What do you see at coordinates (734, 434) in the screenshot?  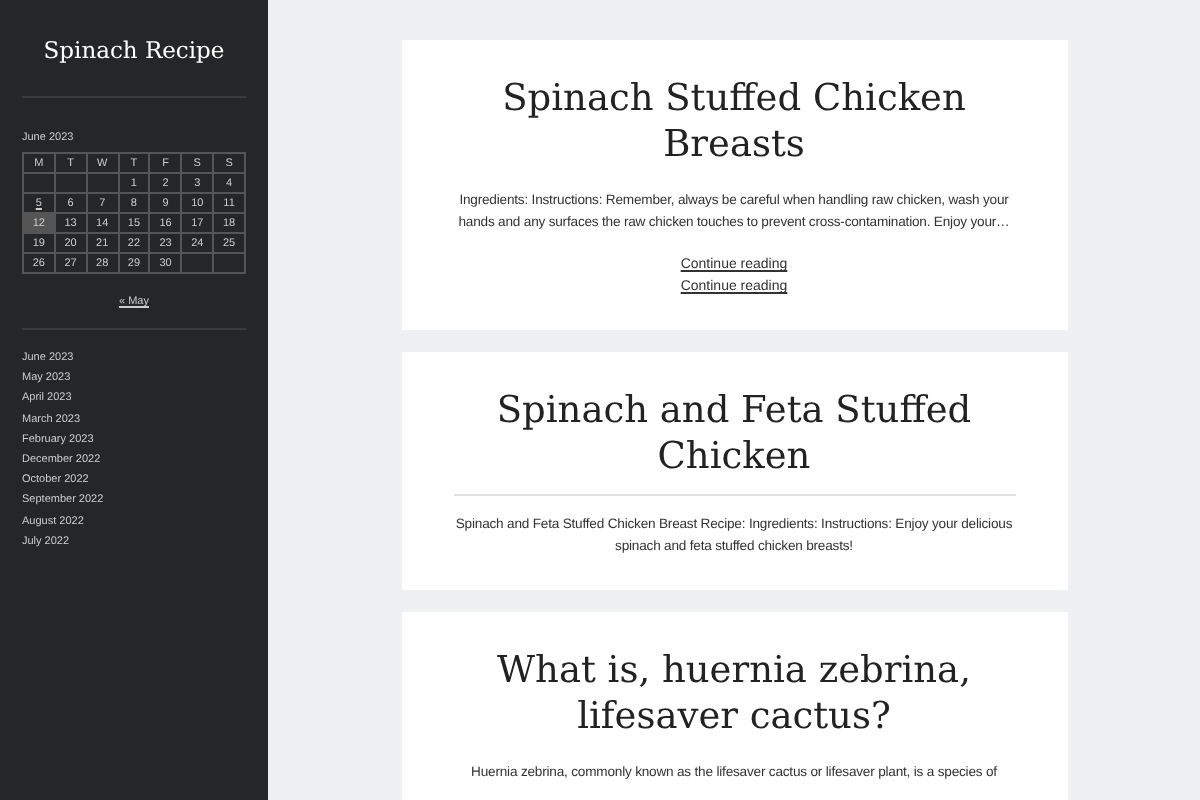 I see `post-title: Spinach and Feta Stuffed Chicken` at bounding box center [734, 434].